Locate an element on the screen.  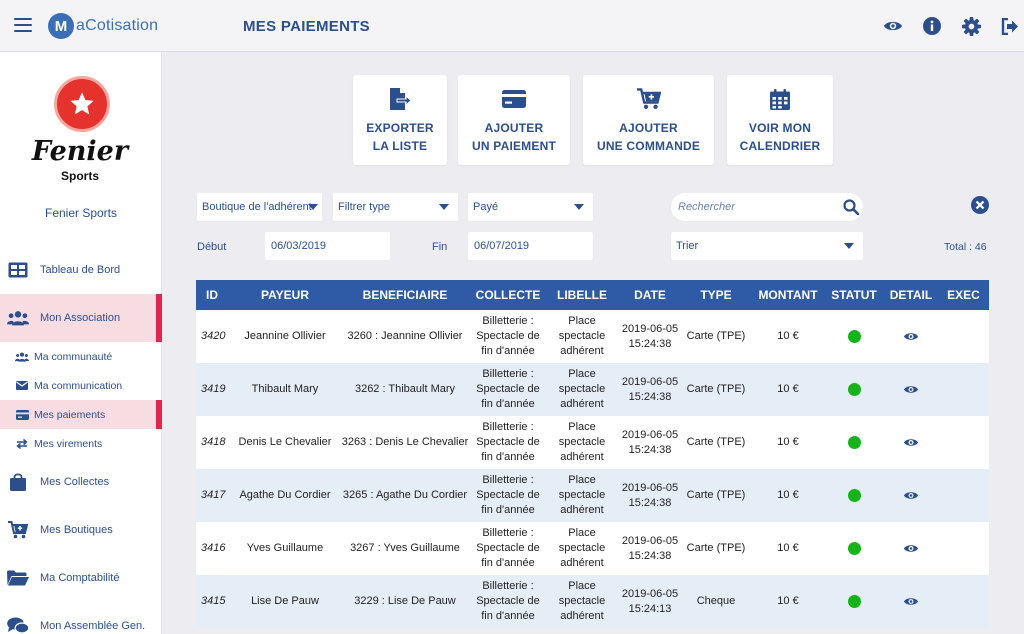
menu-icon is located at coordinates (23, 25).